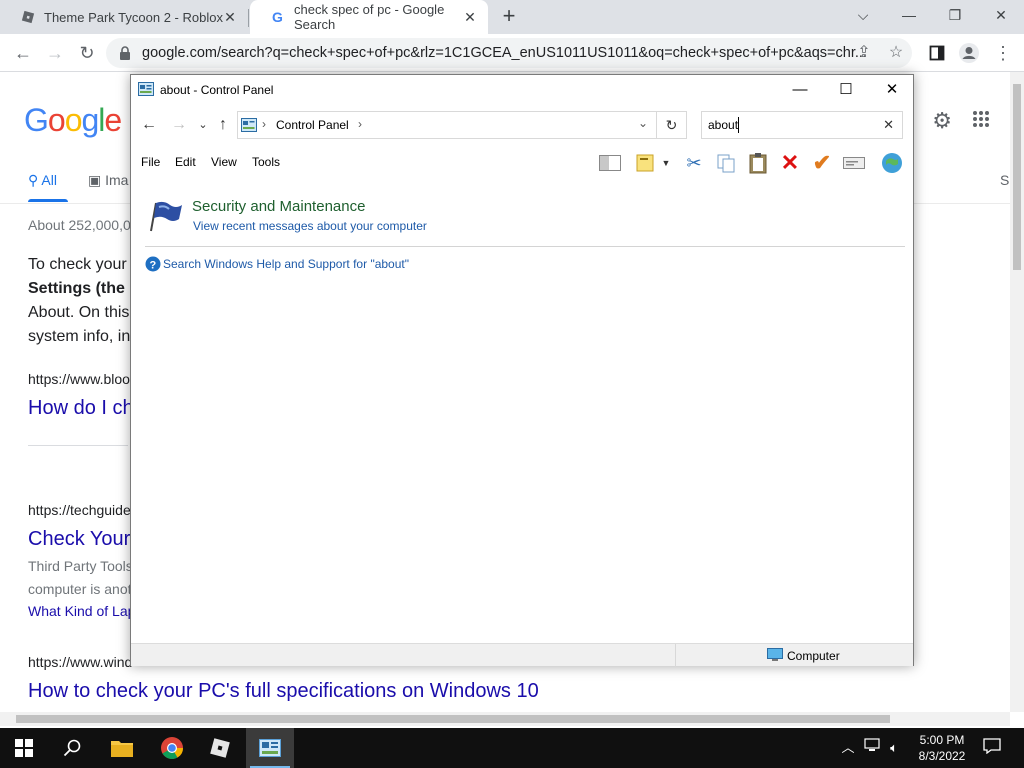 This screenshot has width=1024, height=768. Describe the element at coordinates (122, 748) in the screenshot. I see `file-explorer-icon` at that location.